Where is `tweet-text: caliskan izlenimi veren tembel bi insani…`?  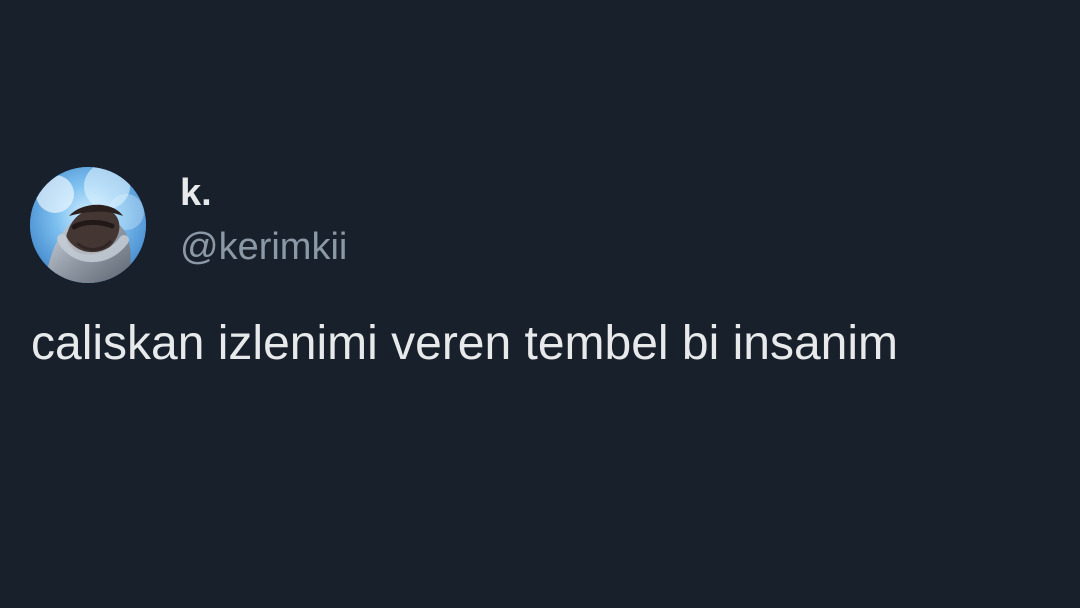
tweet-text: caliskan izlenimi veren tembel bi insani… is located at coordinates (465, 343).